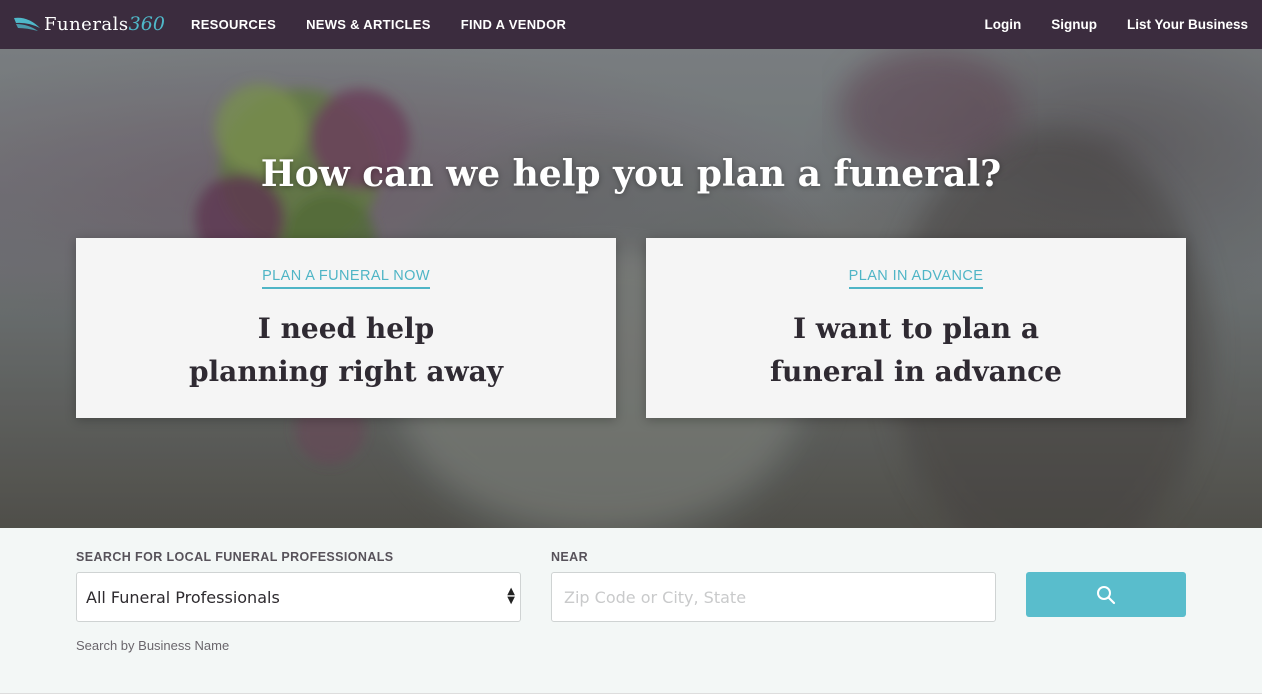  Describe the element at coordinates (346, 350) in the screenshot. I see `plan-now-heading: I need help planning right away` at that location.